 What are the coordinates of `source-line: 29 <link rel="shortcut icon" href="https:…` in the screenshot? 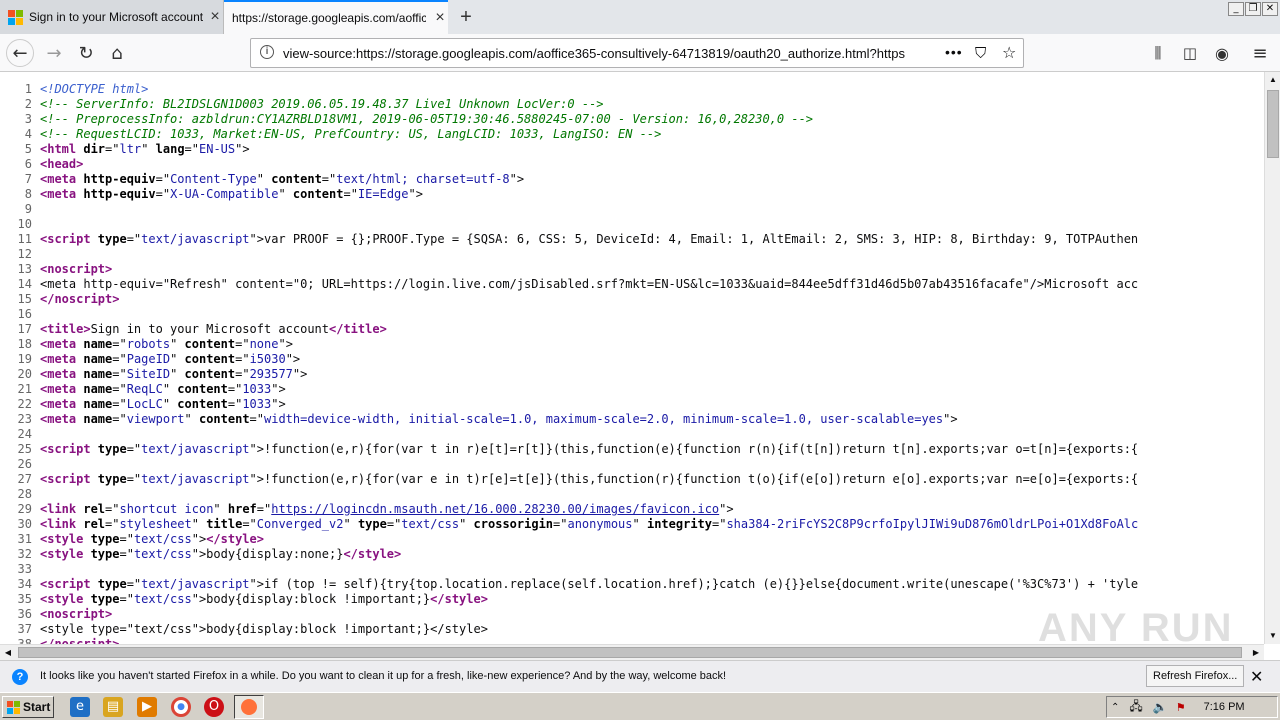 It's located at (632, 509).